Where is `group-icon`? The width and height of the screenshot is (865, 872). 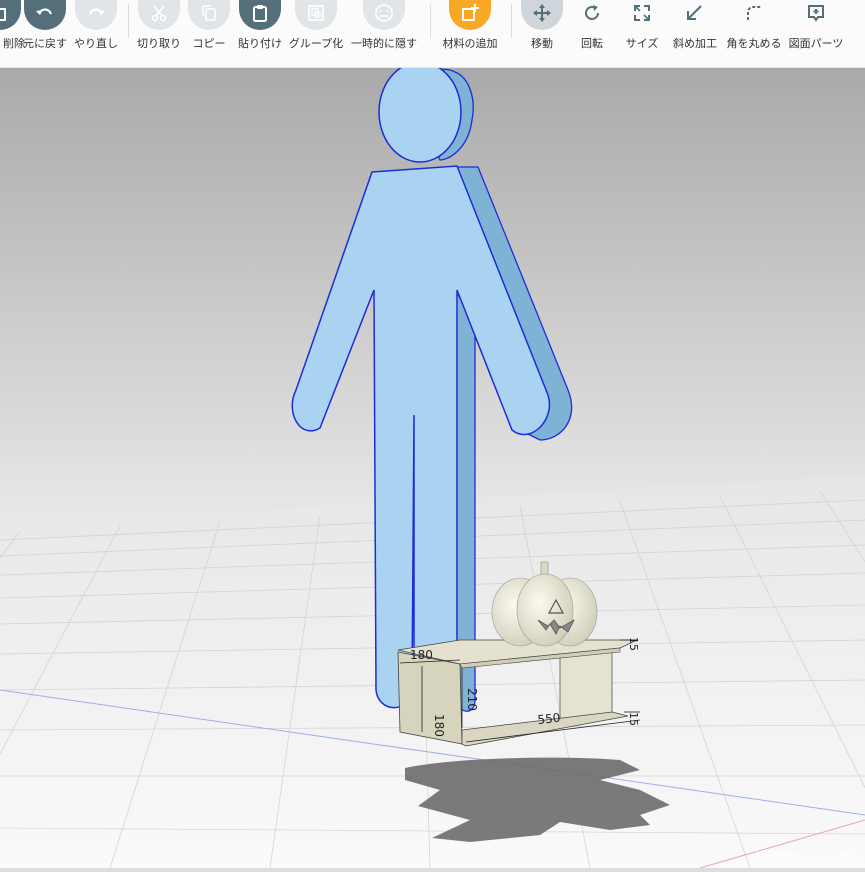 group-icon is located at coordinates (316, 15).